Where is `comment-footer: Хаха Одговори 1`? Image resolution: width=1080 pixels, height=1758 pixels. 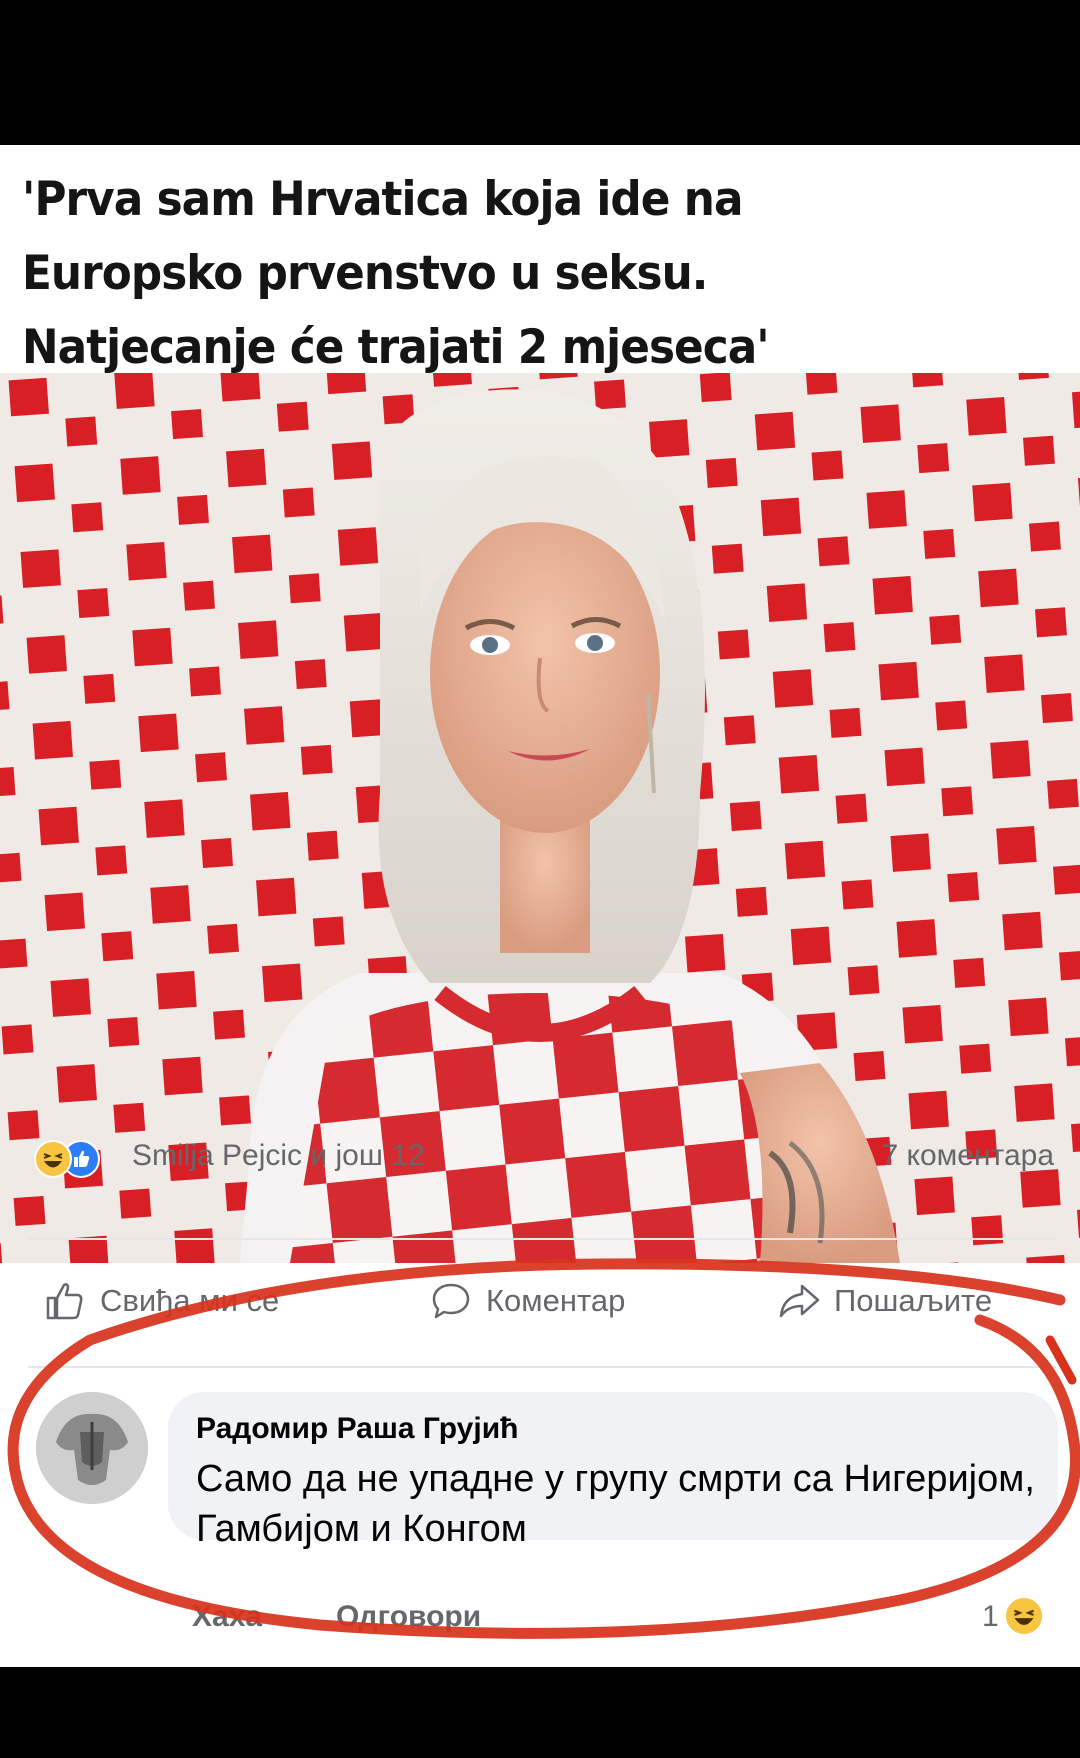 comment-footer: Хаха Одговори 1 is located at coordinates (540, 1624).